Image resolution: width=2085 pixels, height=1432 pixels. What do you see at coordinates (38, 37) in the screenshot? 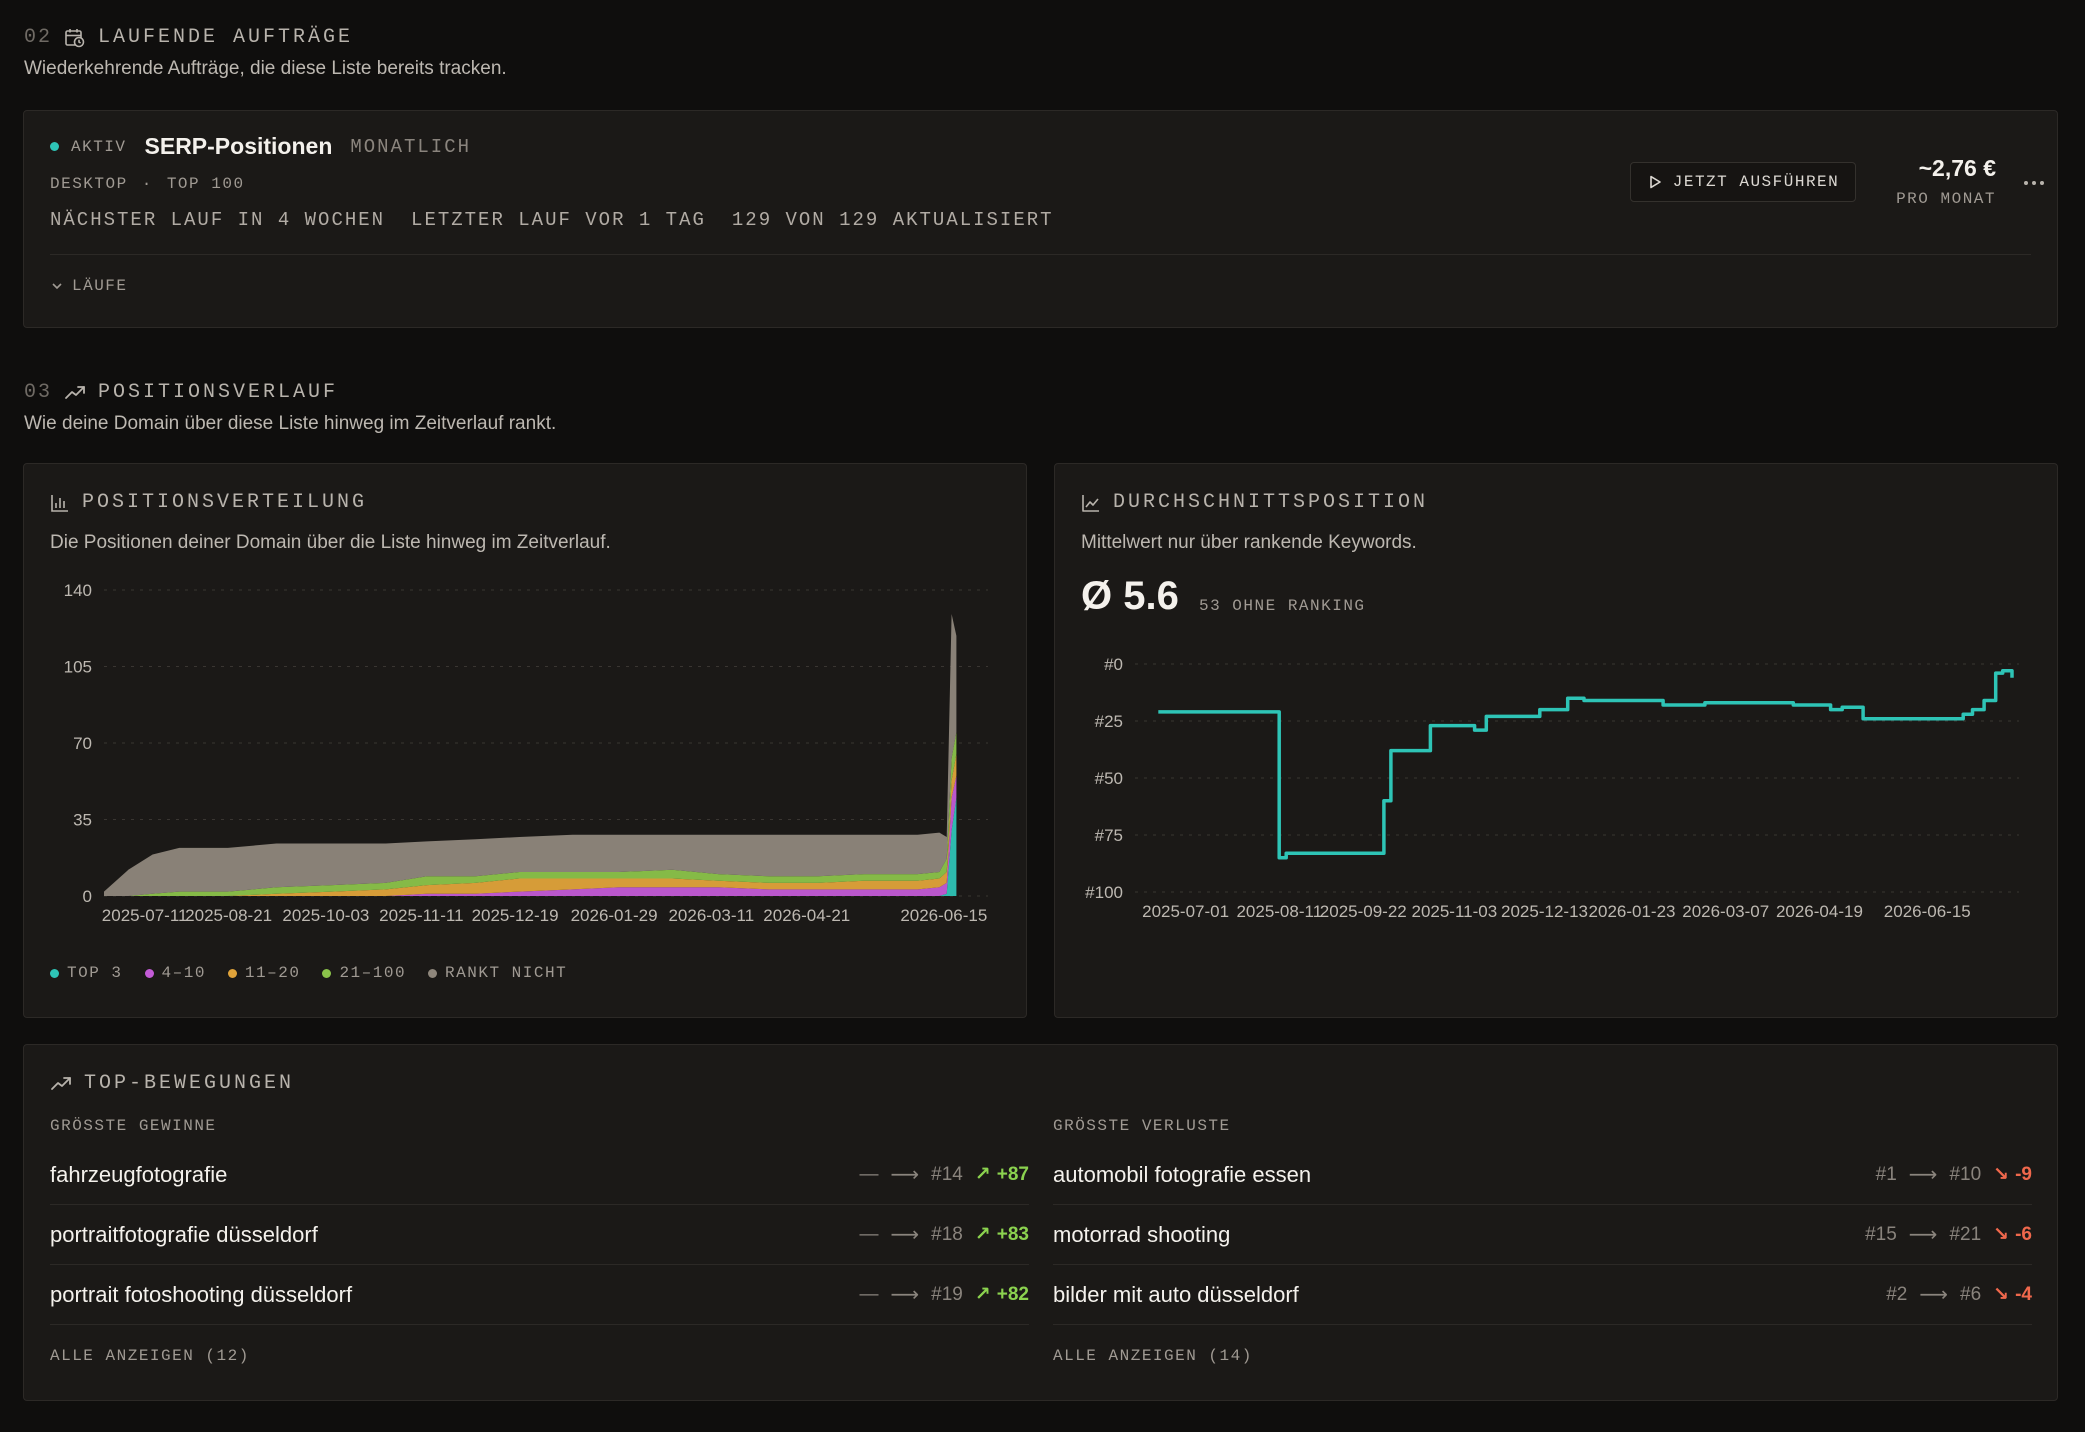
I see `section-number: 02` at bounding box center [38, 37].